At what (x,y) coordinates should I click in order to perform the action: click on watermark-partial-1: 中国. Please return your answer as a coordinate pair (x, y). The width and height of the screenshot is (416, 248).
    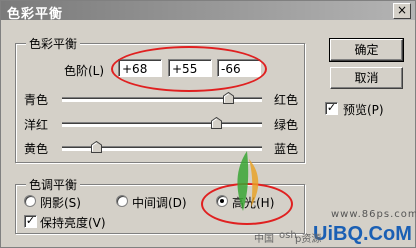
    Looking at the image, I should click on (264, 239).